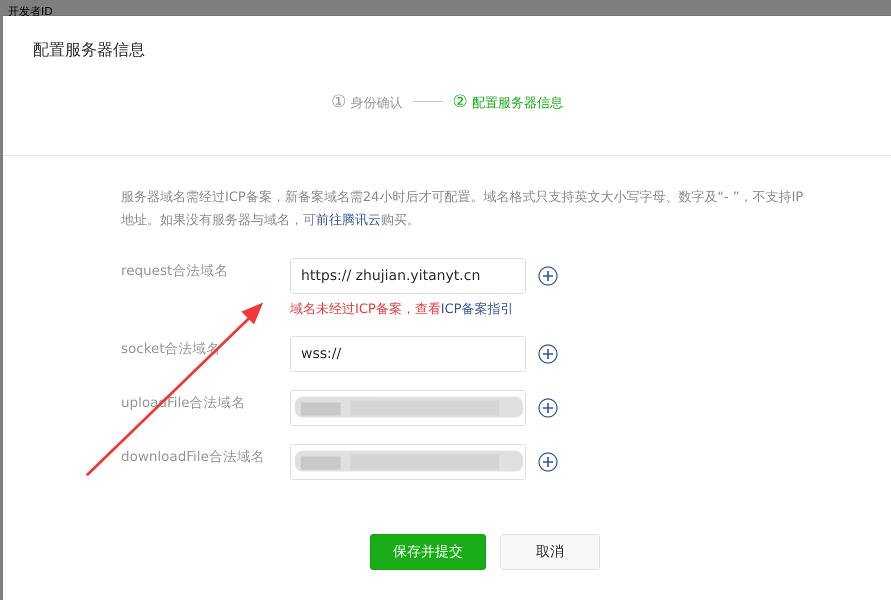 Image resolution: width=891 pixels, height=600 pixels. I want to click on notice-text: 服务器域名需经过ICP备案，新备案域名需24小时后才可配置。域名格式只支持英文大小写字母、数字及“- ”，不支持IP地址。如果没有服务器与域名，可前往腾讯云购买。, so click(462, 209).